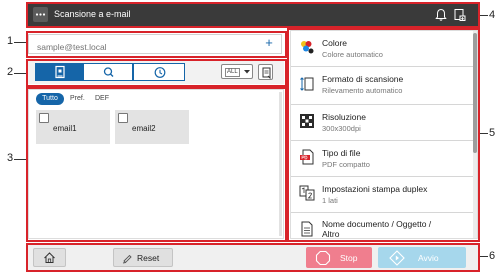 The height and width of the screenshot is (275, 500). I want to click on callout-4: 4, so click(492, 15).